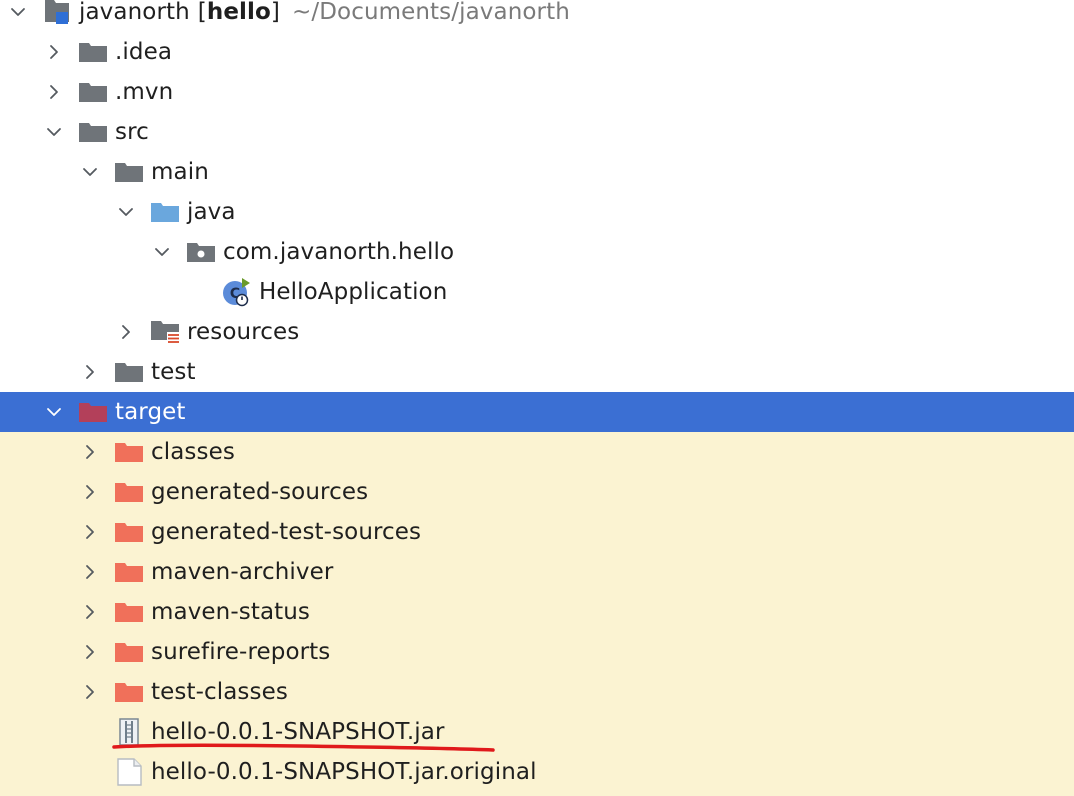  I want to click on tree-node-label: classes, so click(193, 452).